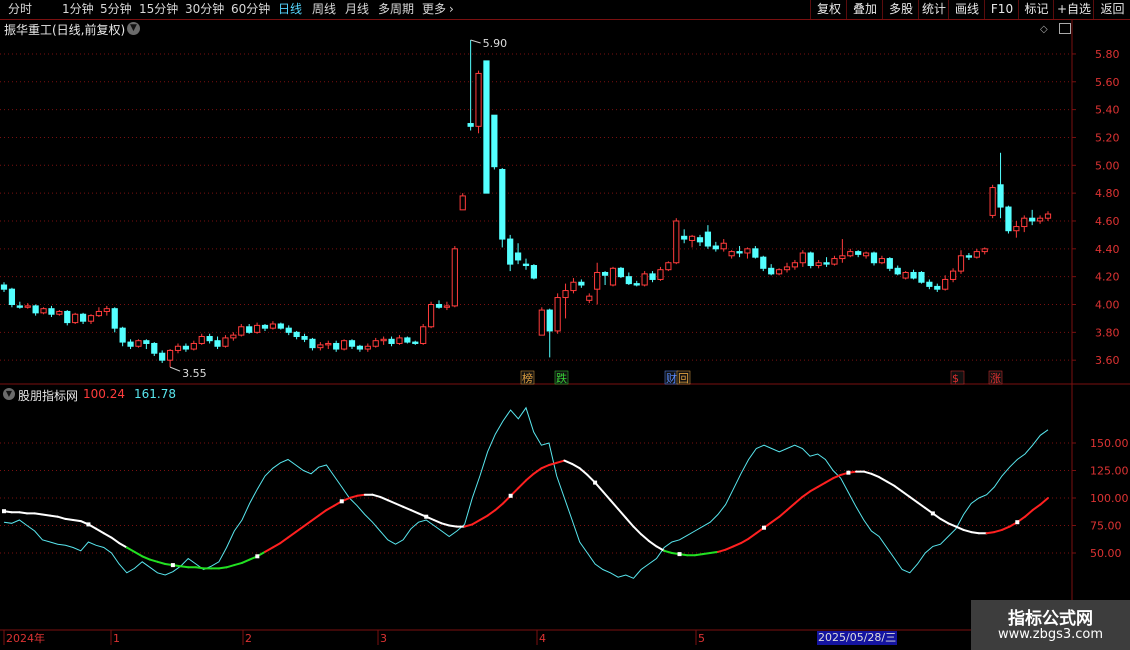 This screenshot has width=1130, height=650. What do you see at coordinates (116, 638) in the screenshot?
I see `date-label: 1` at bounding box center [116, 638].